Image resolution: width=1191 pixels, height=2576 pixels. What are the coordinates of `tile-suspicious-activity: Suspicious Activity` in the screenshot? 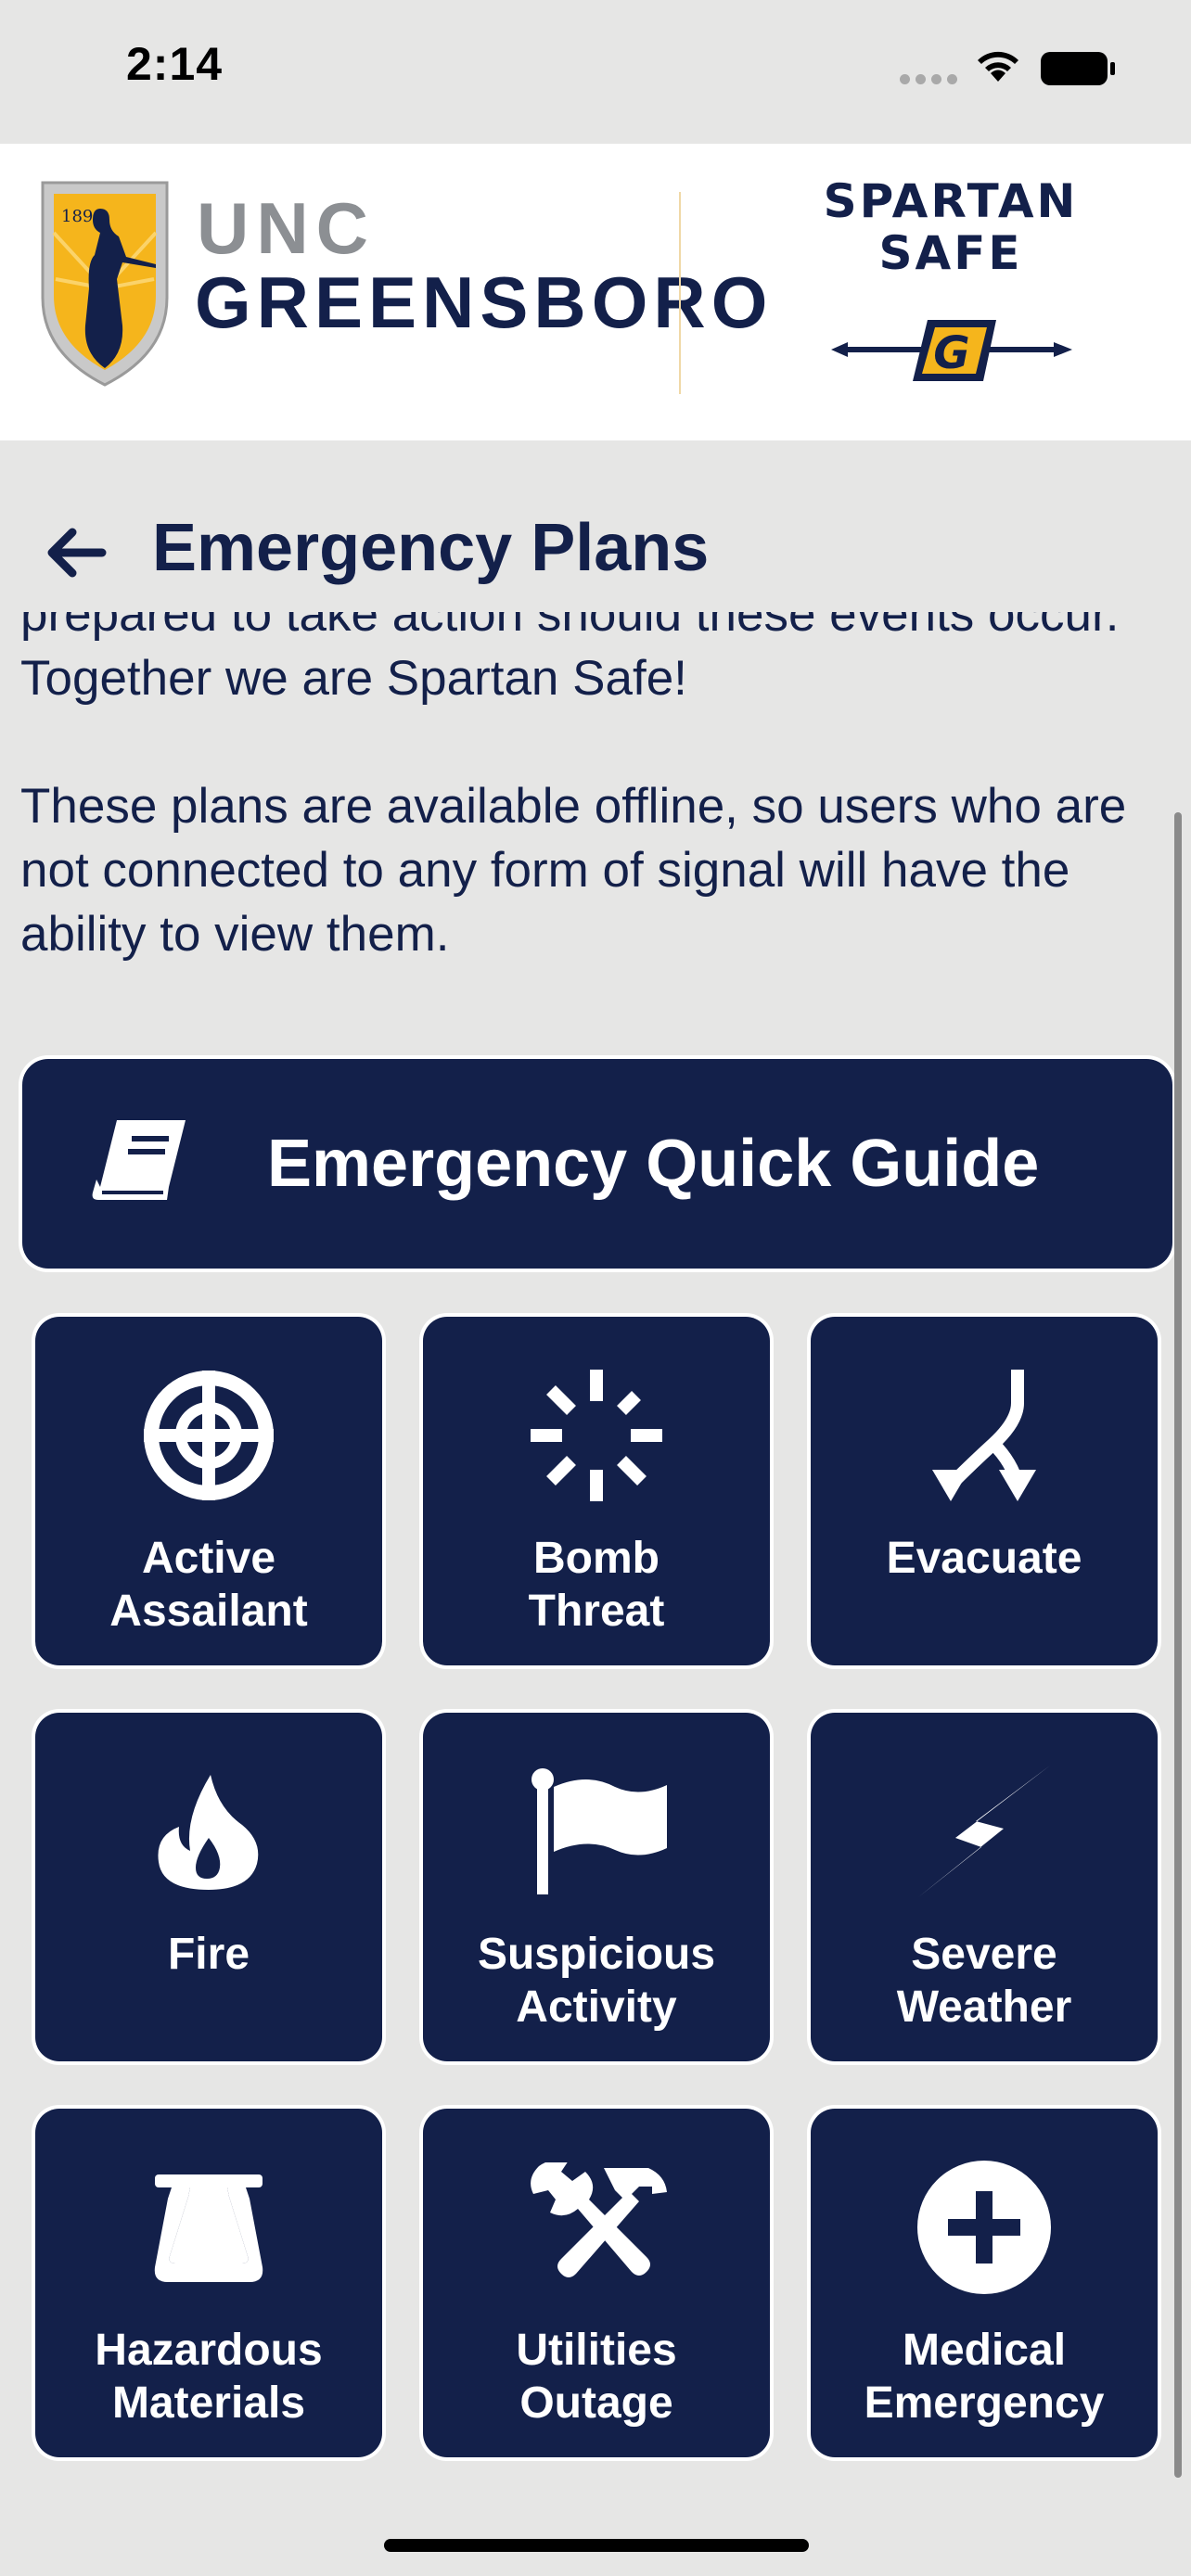 It's located at (597, 1887).